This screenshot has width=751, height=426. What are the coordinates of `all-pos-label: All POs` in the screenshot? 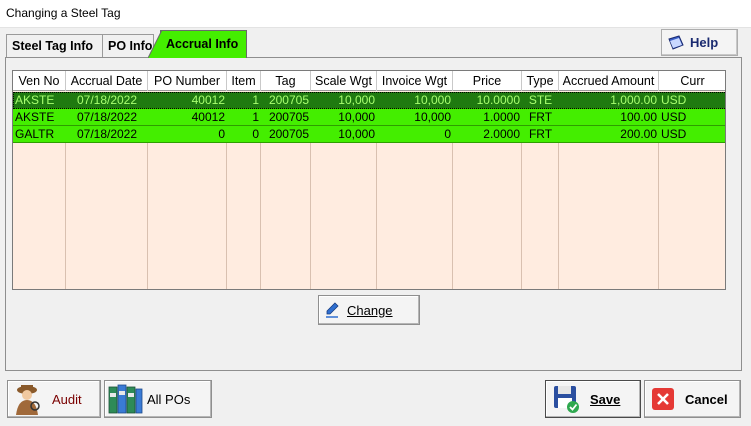 It's located at (169, 399).